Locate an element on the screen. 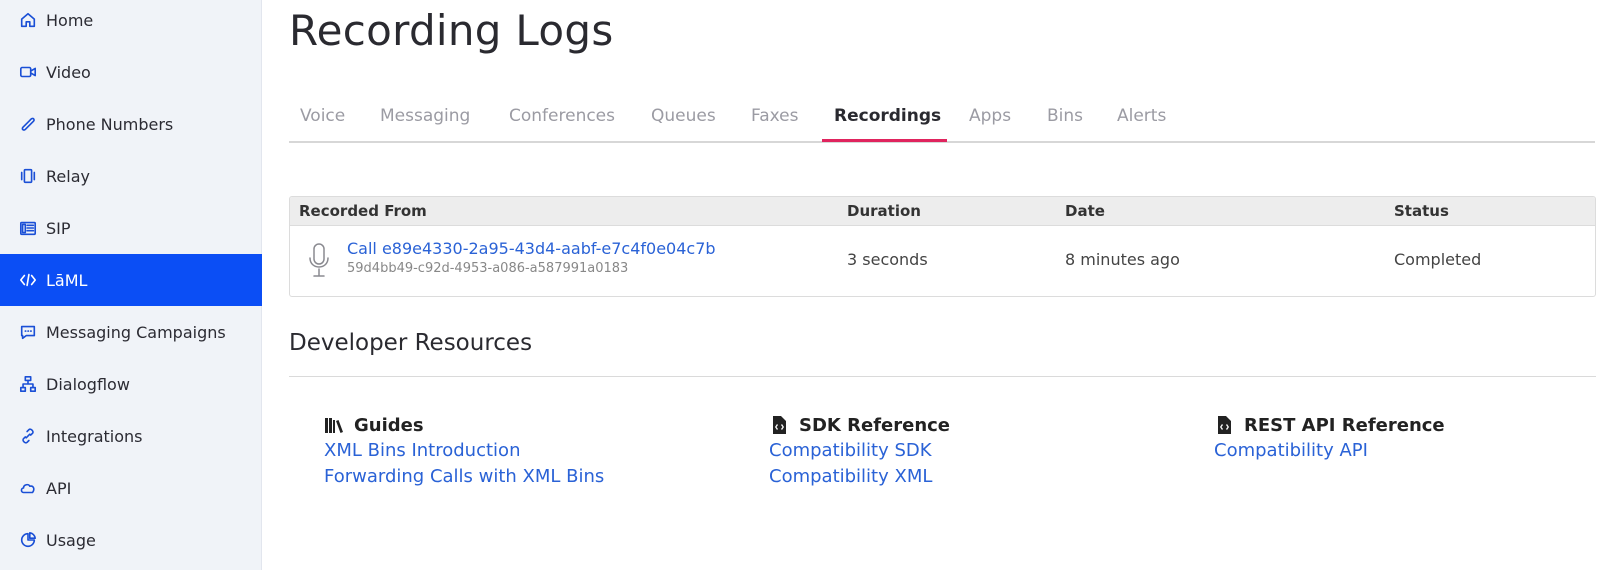 The height and width of the screenshot is (570, 1600). date-cell: 8 minutes ago is located at coordinates (1122, 259).